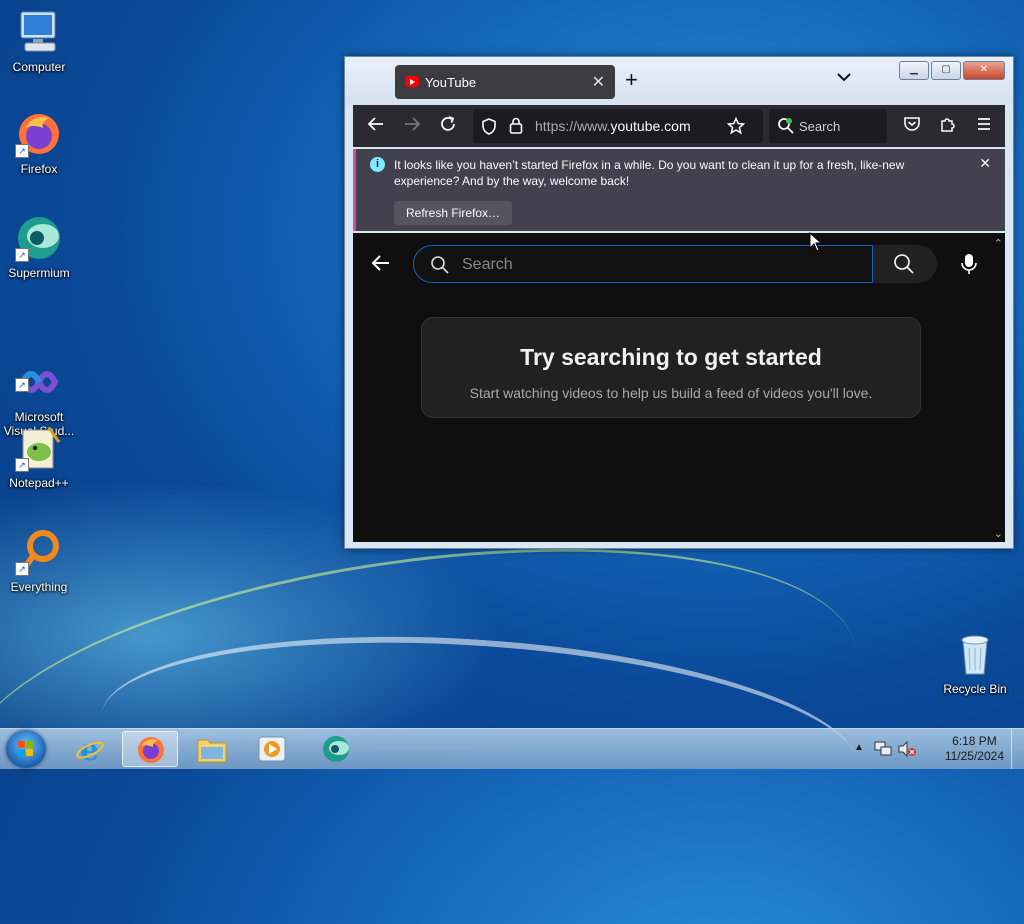 The image size is (1024, 924). What do you see at coordinates (736, 126) in the screenshot?
I see `bookmark-star-icon` at bounding box center [736, 126].